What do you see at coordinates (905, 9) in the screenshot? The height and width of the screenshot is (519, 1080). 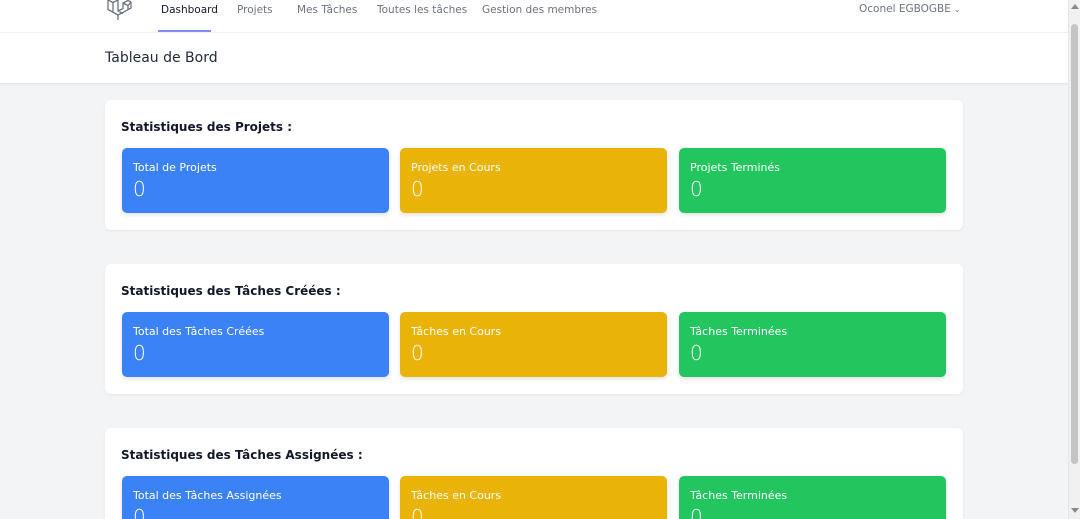 I see `user-name: Oconel EGBOGBE` at bounding box center [905, 9].